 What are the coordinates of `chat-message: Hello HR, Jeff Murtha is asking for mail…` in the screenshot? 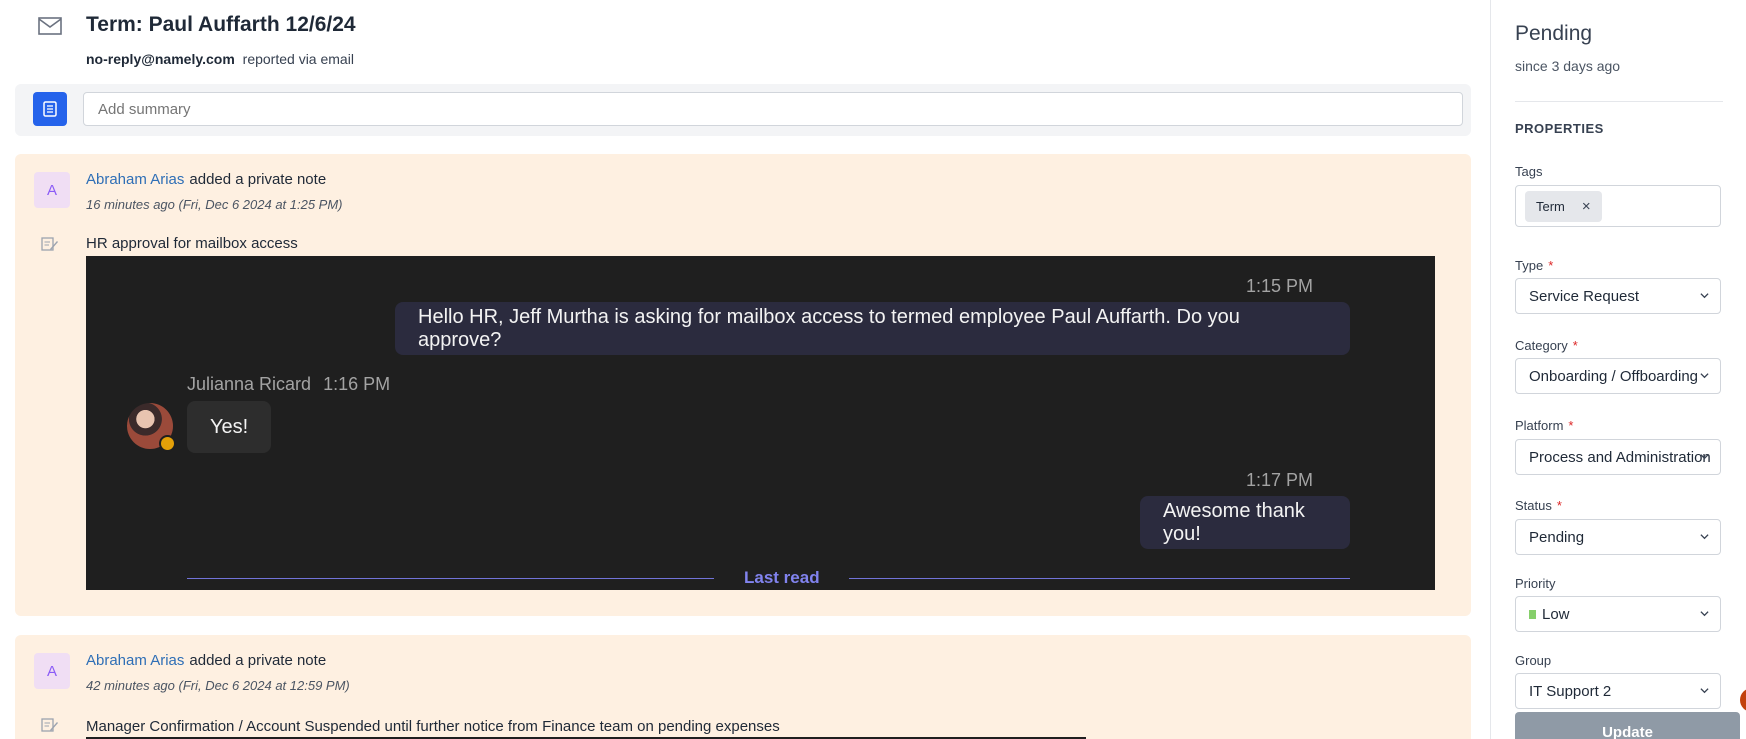 It's located at (872, 328).